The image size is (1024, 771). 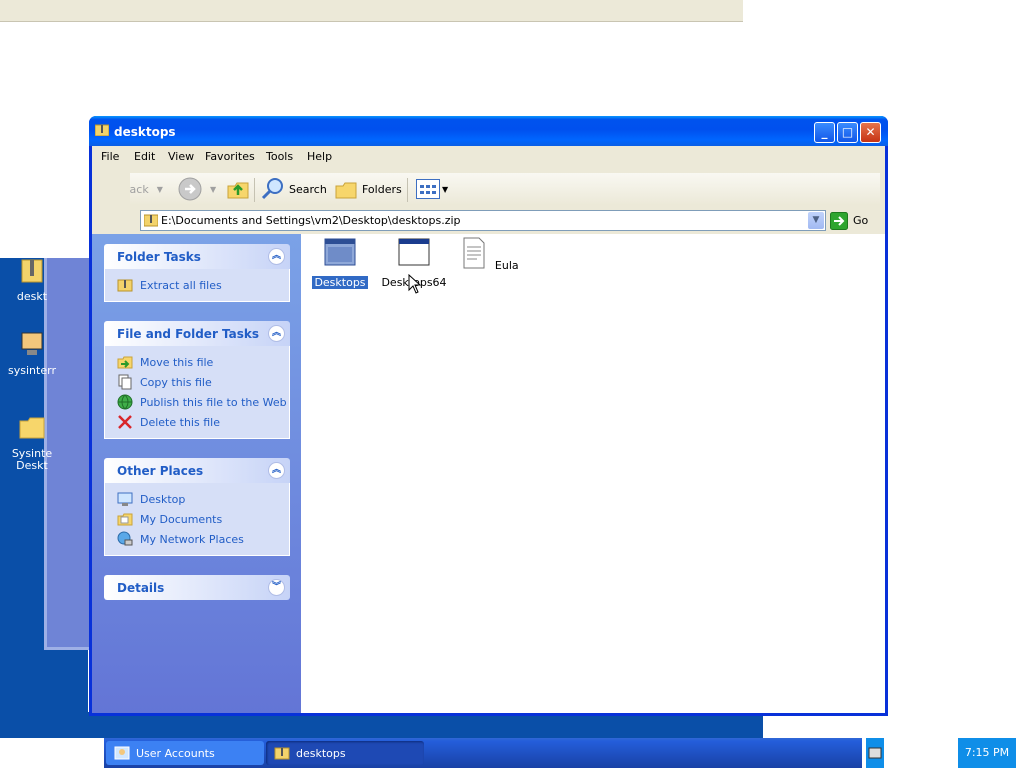 I want to click on clock: 7:15 PM, so click(x=987, y=753).